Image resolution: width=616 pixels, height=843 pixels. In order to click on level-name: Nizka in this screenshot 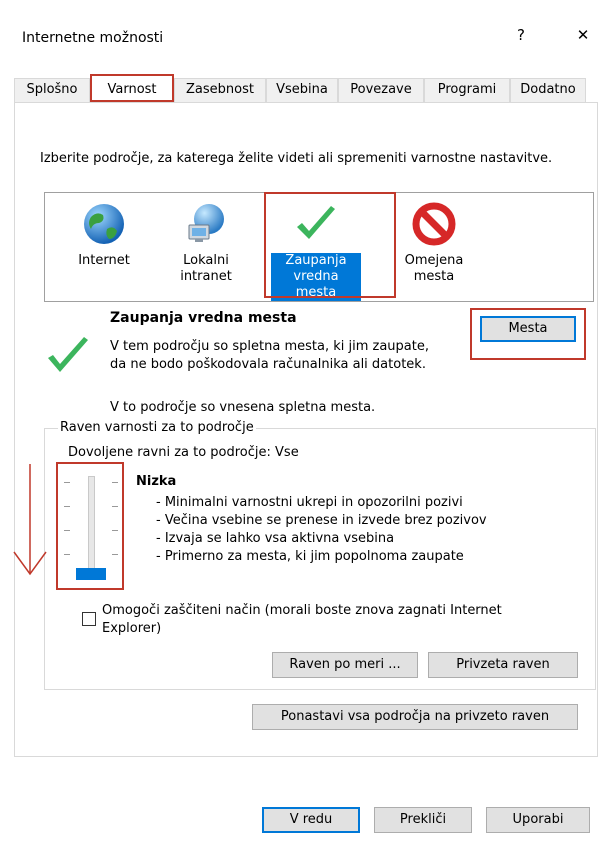, I will do `click(156, 481)`.